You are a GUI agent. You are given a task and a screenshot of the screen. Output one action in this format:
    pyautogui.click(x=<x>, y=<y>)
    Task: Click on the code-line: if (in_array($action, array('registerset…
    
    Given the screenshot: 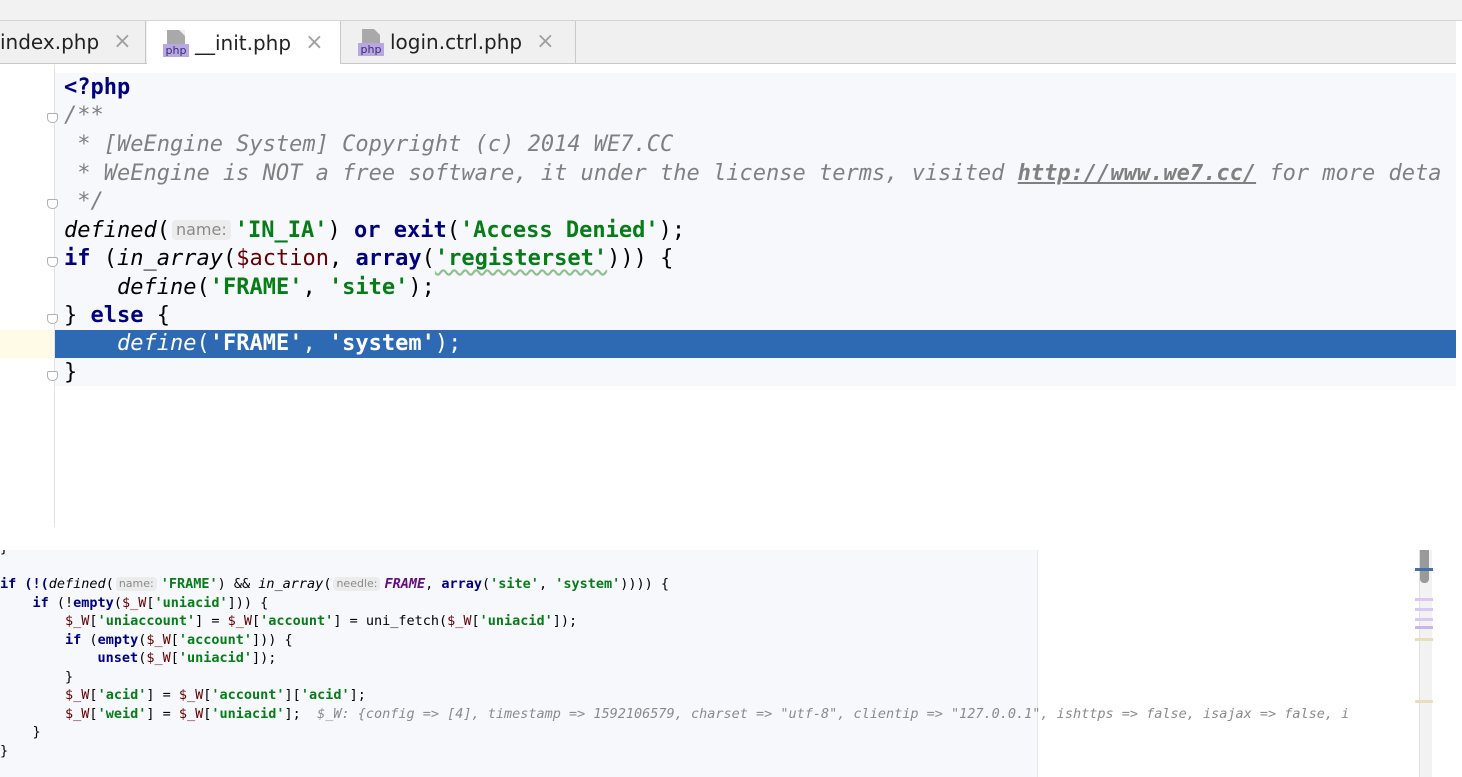 What is the action you would take?
    pyautogui.click(x=368, y=259)
    